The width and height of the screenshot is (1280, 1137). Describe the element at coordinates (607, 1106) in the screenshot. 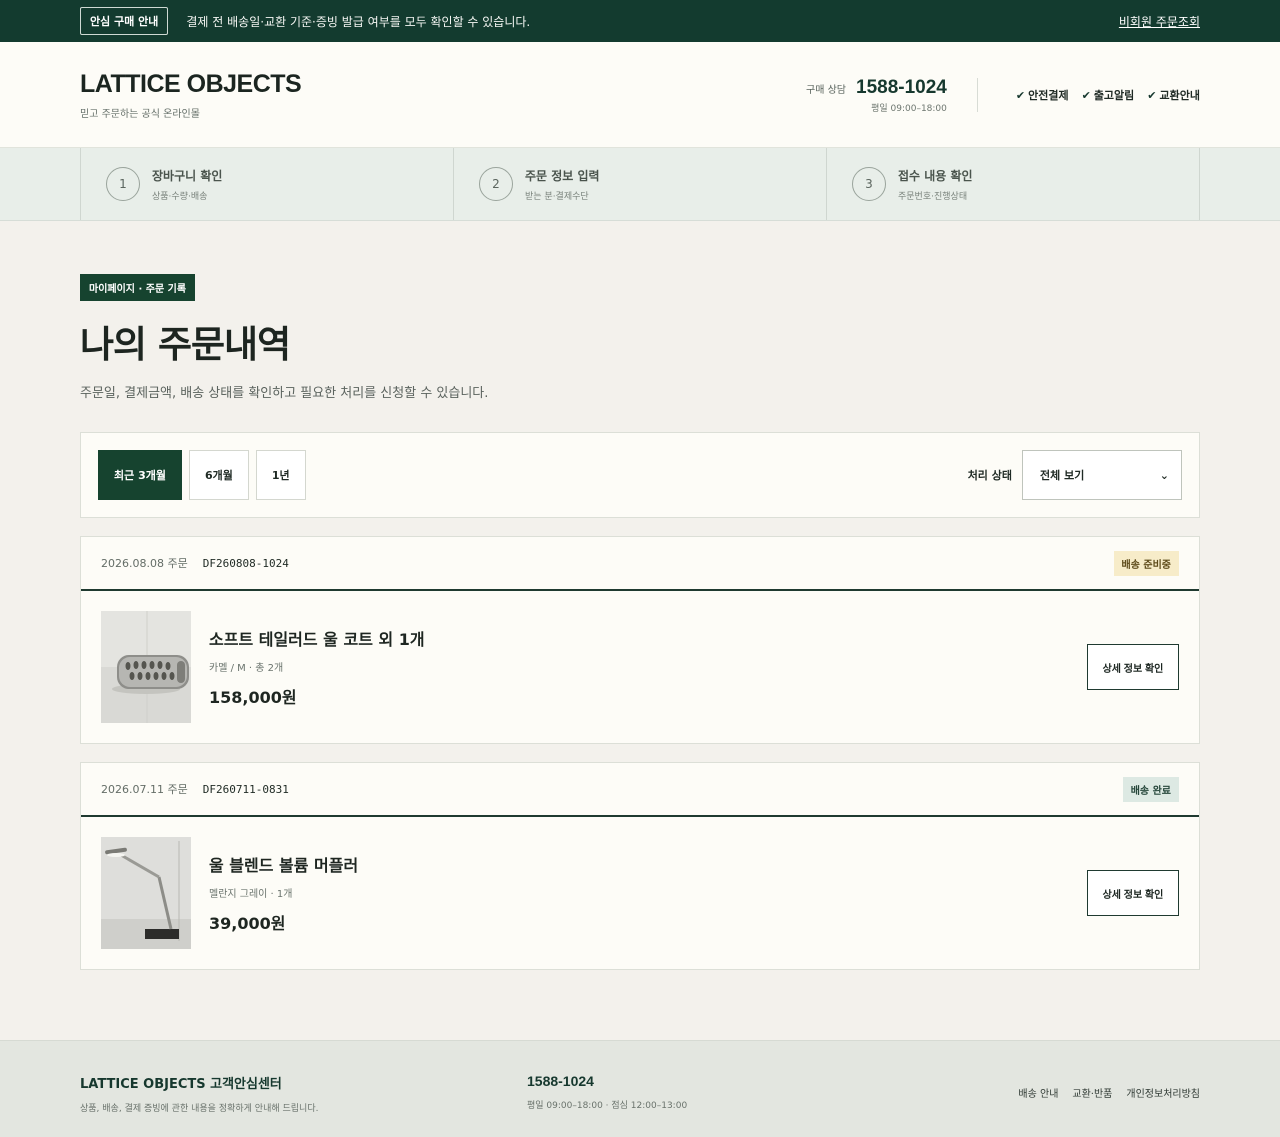

I see `footer-hours: 평일 09:00–18:00 · 점심 12:00–13:00` at that location.